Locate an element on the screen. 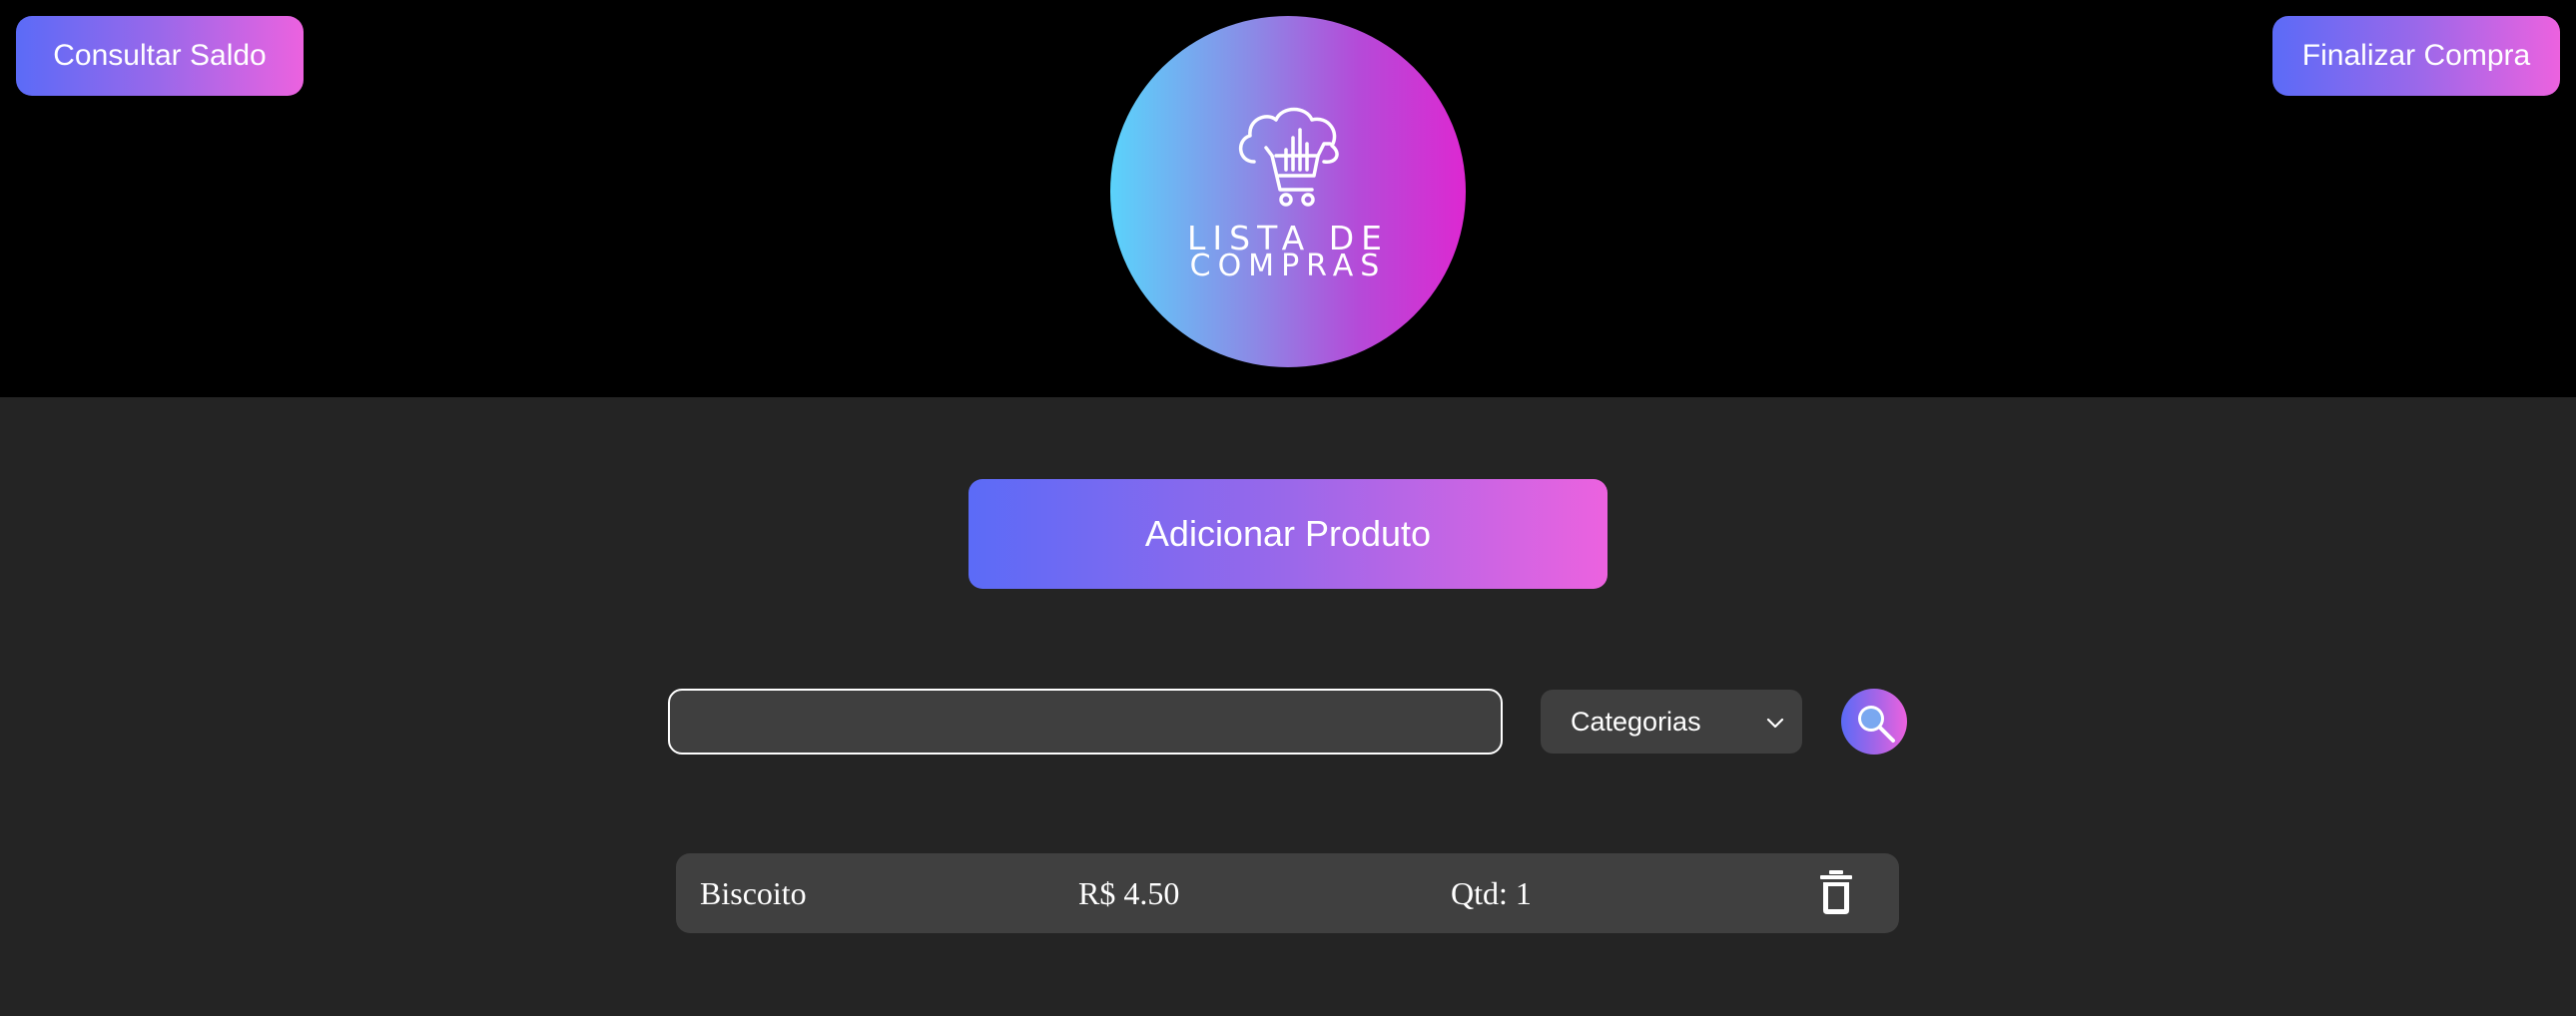 The width and height of the screenshot is (2576, 1016). trash-icon is located at coordinates (1836, 892).